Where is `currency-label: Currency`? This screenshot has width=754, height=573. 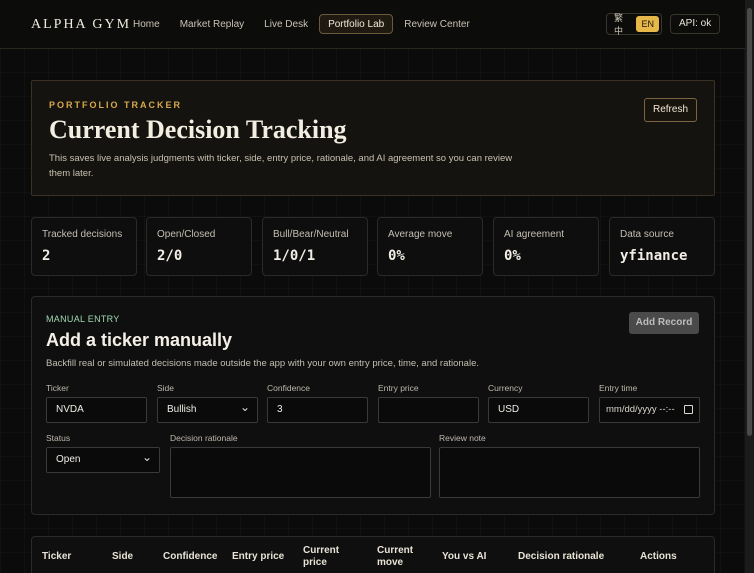
currency-label: Currency is located at coordinates (505, 388).